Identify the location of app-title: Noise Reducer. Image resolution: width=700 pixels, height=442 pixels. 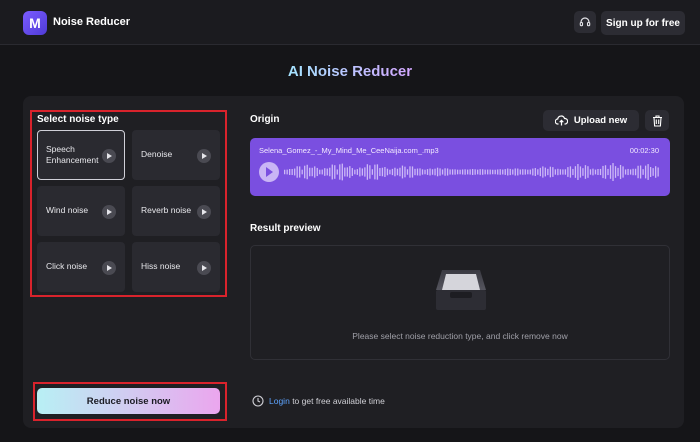
(92, 22).